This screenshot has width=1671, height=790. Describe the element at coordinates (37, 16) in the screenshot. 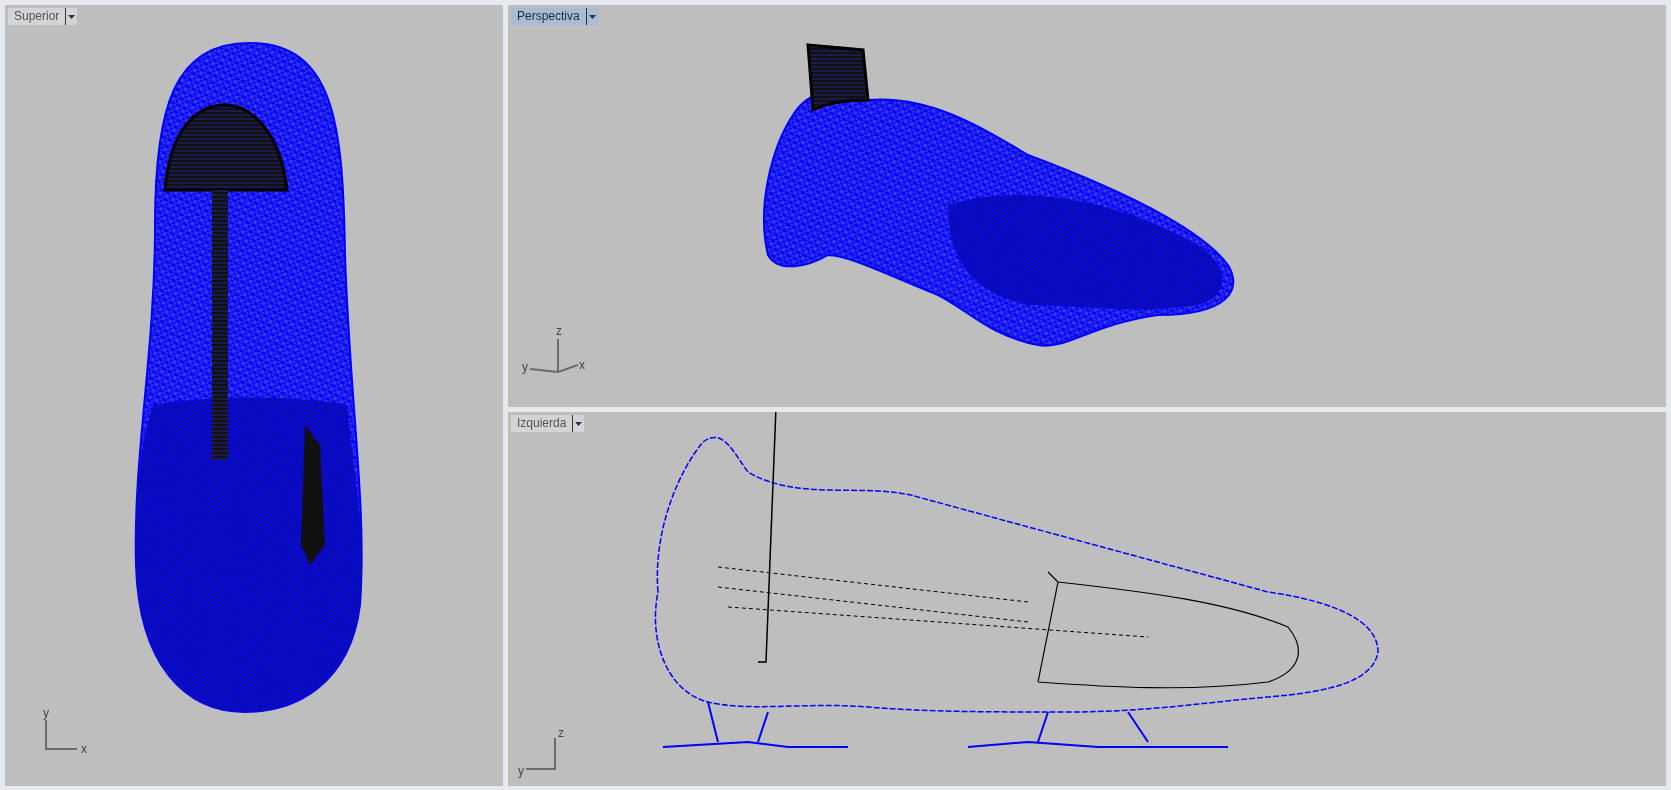

I see `viewport-tab: Superior` at that location.